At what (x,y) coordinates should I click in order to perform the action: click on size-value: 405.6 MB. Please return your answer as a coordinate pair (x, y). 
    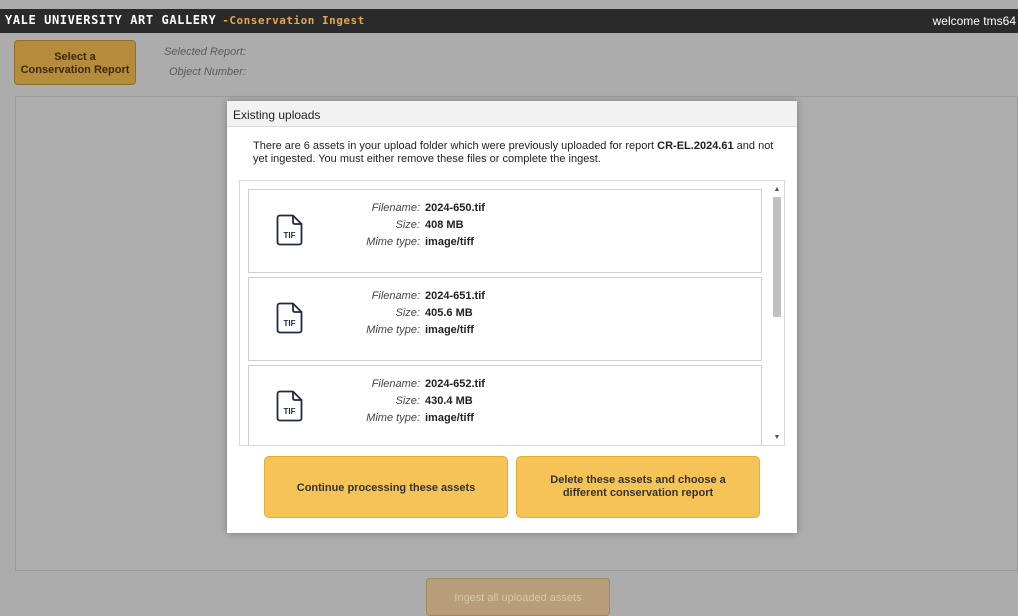
    Looking at the image, I should click on (449, 313).